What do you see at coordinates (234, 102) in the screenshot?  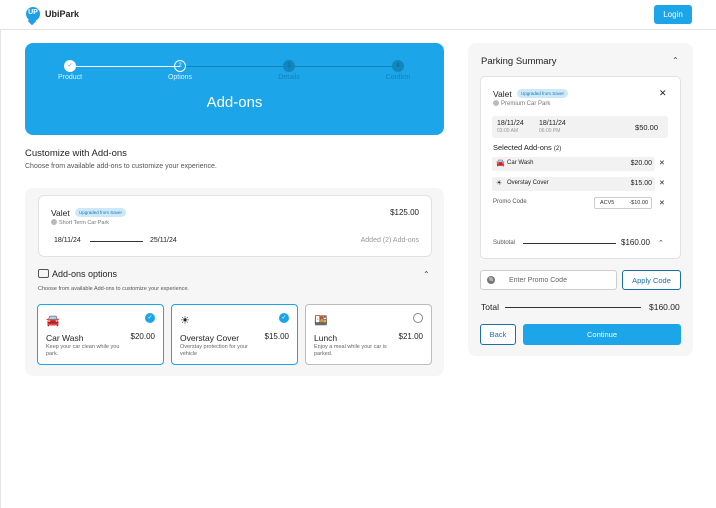 I see `page-title: Add-ons` at bounding box center [234, 102].